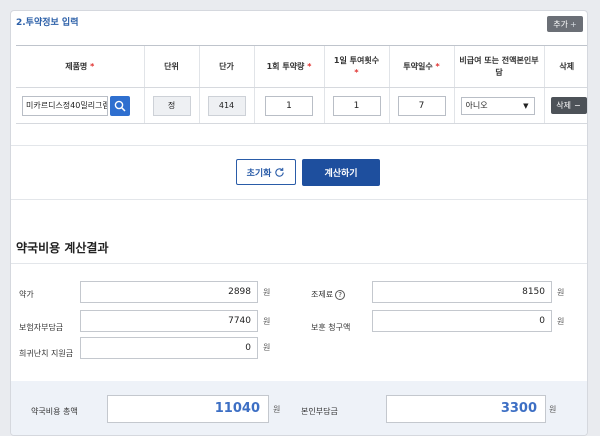 The height and width of the screenshot is (436, 600). I want to click on drug-cost-field: 2898, so click(169, 292).